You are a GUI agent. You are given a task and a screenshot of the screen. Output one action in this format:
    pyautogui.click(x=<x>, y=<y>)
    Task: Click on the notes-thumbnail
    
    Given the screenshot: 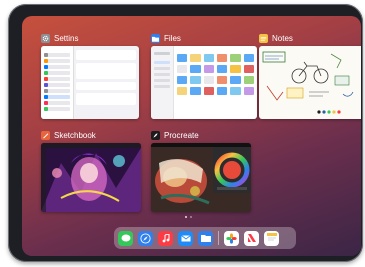 What is the action you would take?
    pyautogui.click(x=310, y=82)
    